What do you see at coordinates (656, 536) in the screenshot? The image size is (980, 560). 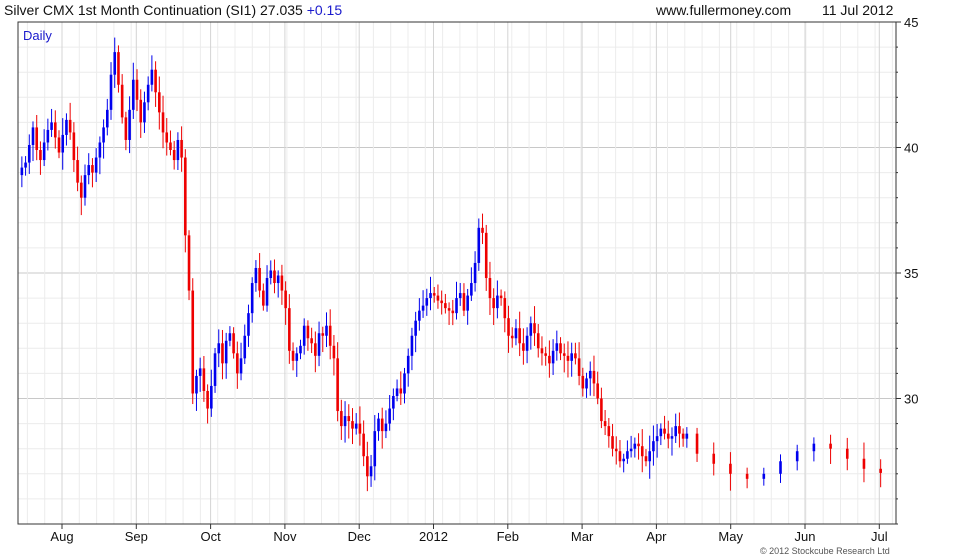 I see `x-tick-label: Apr` at bounding box center [656, 536].